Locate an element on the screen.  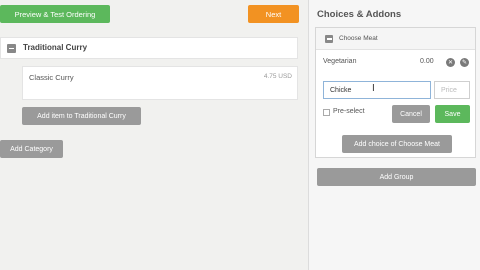
choice-price-input: Price is located at coordinates (452, 90).